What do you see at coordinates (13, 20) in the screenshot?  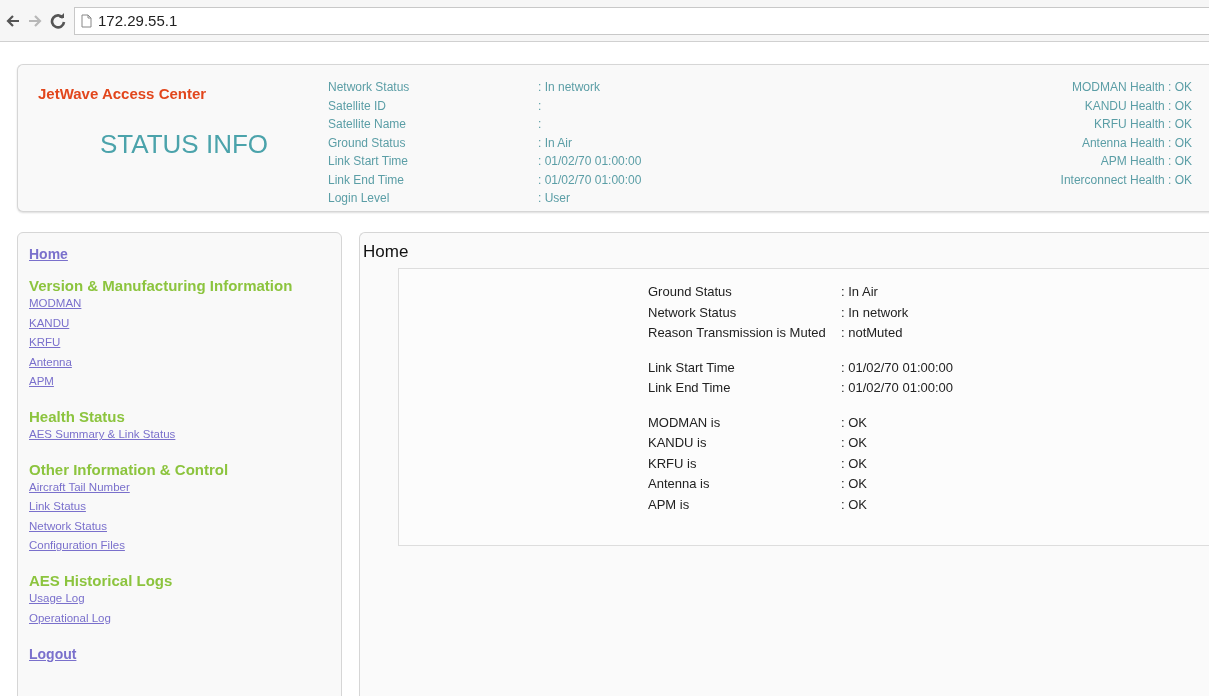 I see `left-arrow-icon` at bounding box center [13, 20].